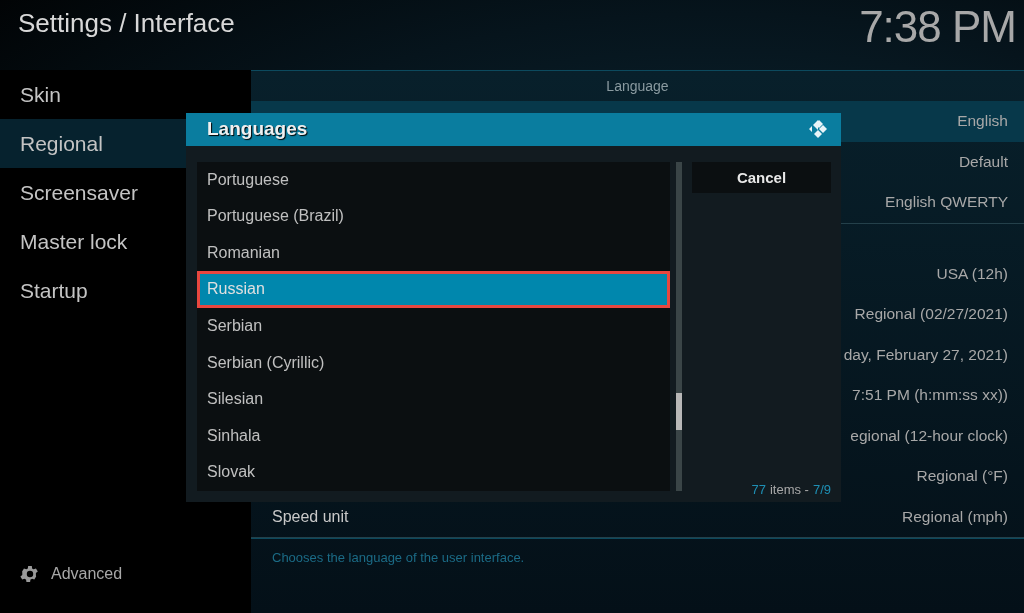  What do you see at coordinates (937, 27) in the screenshot?
I see `clock: 7:38 PM` at bounding box center [937, 27].